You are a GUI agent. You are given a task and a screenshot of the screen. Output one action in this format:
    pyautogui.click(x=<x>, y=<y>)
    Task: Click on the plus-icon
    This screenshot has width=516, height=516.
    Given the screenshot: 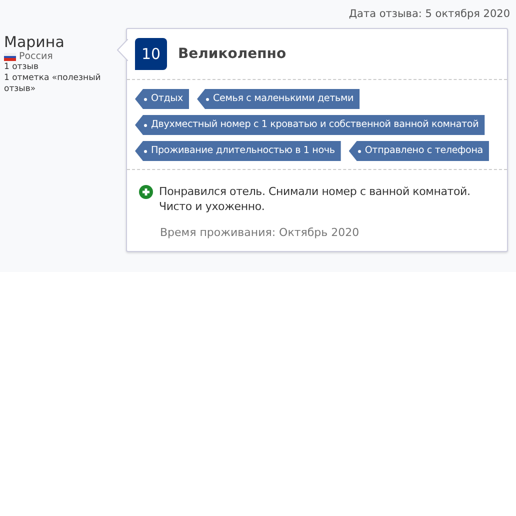 What is the action you would take?
    pyautogui.click(x=146, y=192)
    